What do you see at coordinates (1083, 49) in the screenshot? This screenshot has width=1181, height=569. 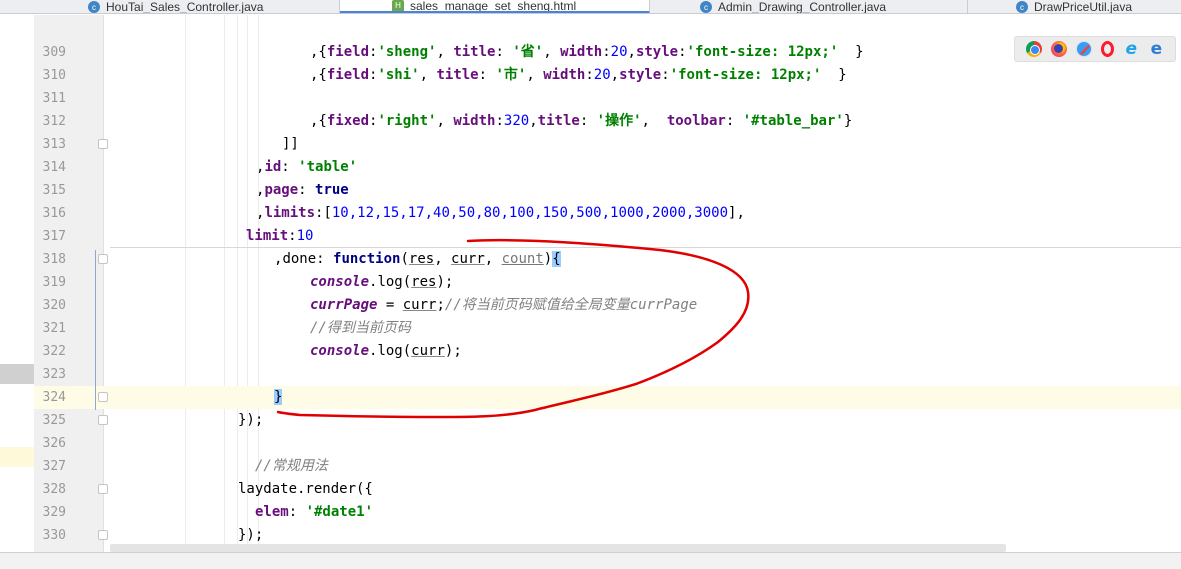 I see `safari-icon` at bounding box center [1083, 49].